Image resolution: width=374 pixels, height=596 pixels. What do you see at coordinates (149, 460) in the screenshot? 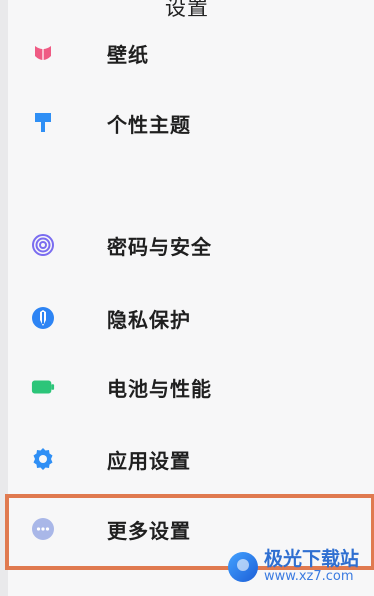
I see `settings-item-label: 应用设置` at bounding box center [149, 460].